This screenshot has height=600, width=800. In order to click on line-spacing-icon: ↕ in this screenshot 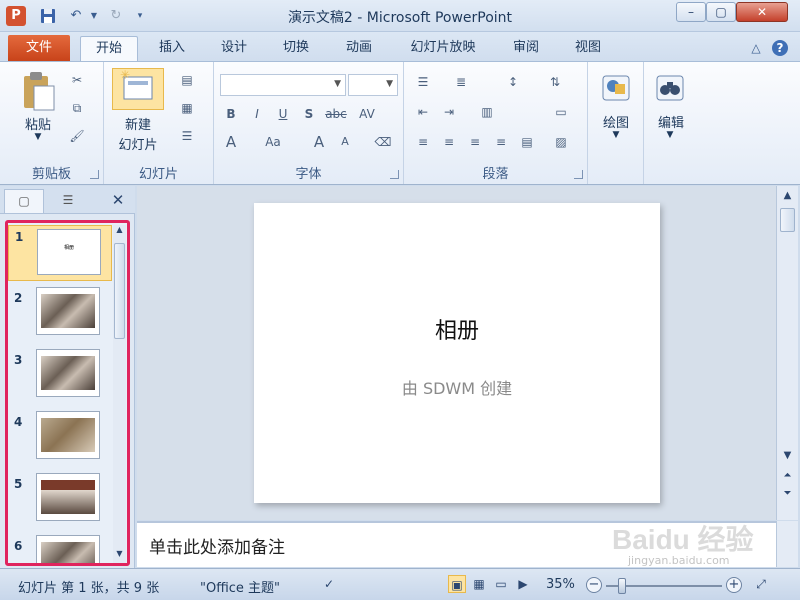, I will do `click(513, 82)`.